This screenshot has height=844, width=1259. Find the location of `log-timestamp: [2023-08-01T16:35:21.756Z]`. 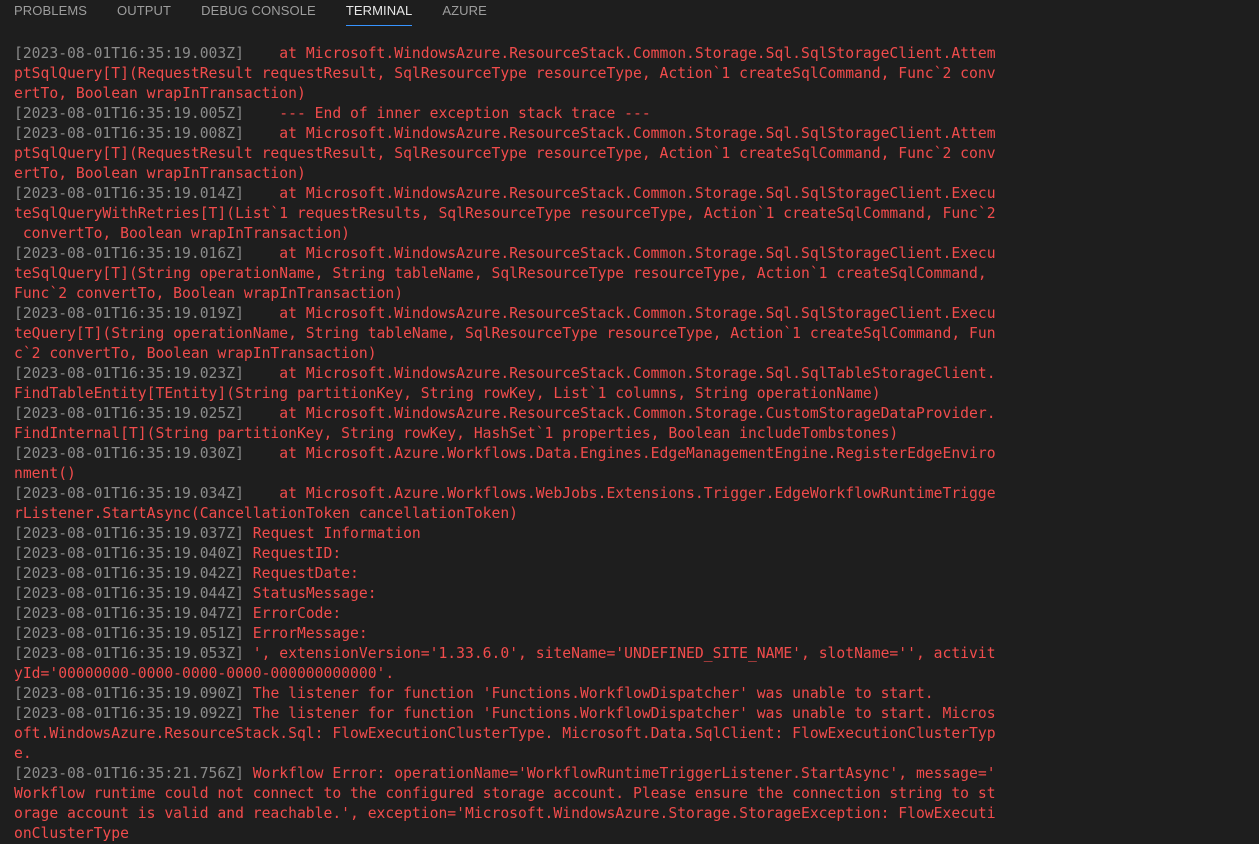

log-timestamp: [2023-08-01T16:35:21.756Z] is located at coordinates (129, 773).